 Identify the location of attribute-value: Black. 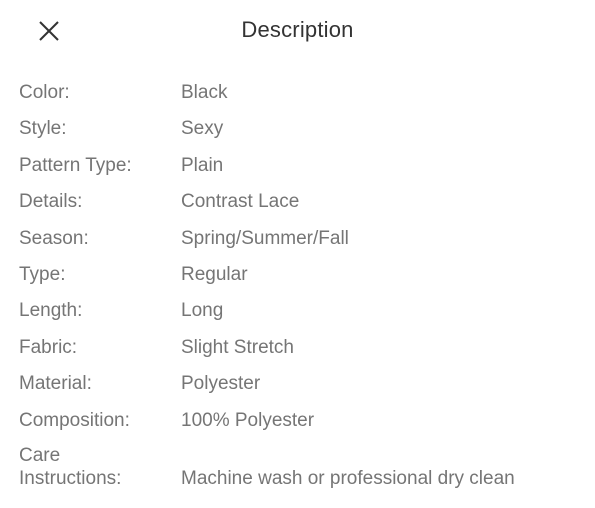
(204, 92).